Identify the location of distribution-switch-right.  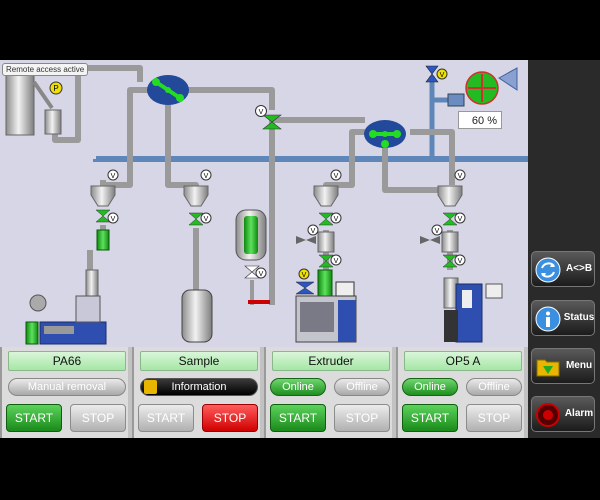
(385, 134).